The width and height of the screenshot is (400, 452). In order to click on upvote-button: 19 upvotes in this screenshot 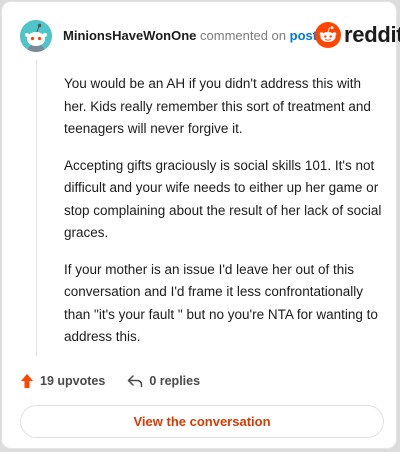, I will do `click(62, 381)`.